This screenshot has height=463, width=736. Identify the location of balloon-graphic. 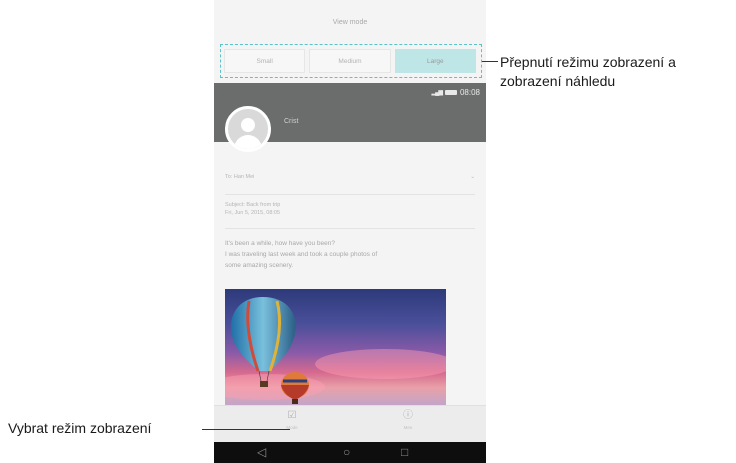
(269, 350).